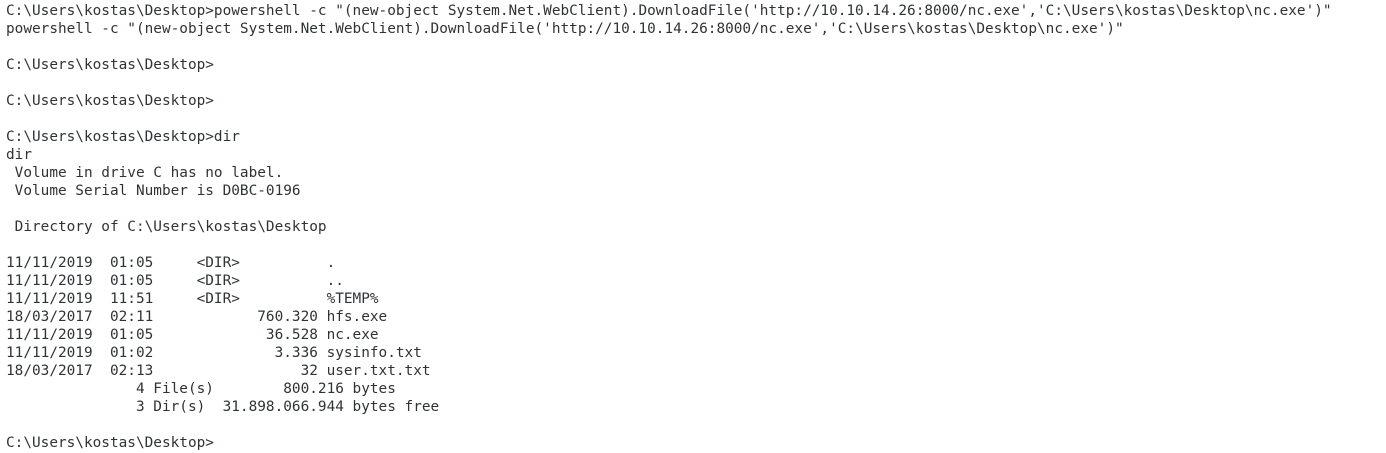  I want to click on terminal-line-22: 4 File(s) 800.216 bytes, so click(201, 389).